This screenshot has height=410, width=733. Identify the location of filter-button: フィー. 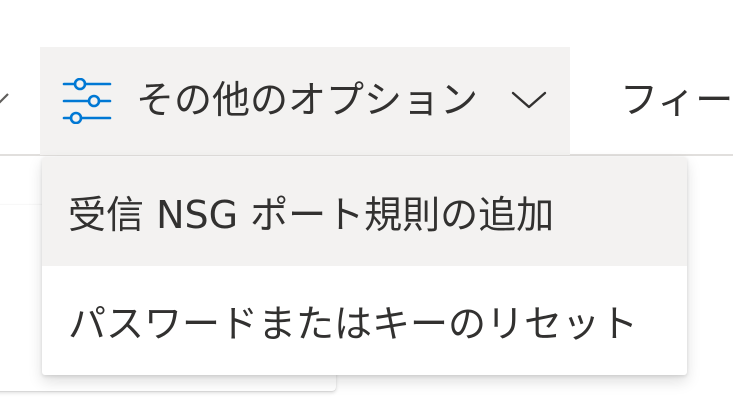
(676, 100).